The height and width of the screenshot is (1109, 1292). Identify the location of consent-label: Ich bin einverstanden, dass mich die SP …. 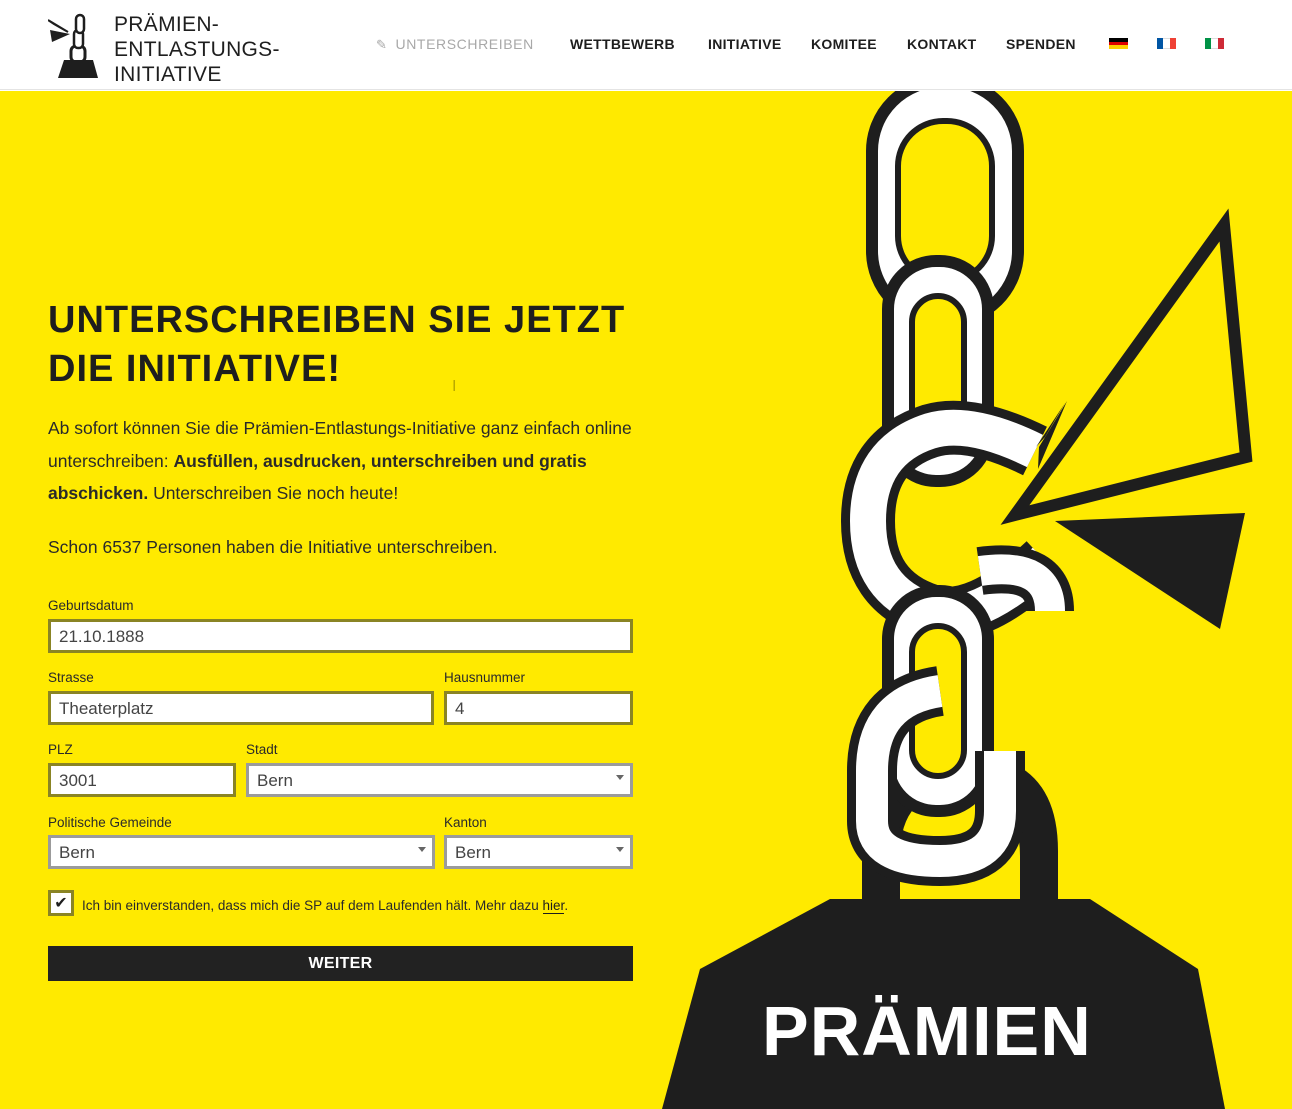
(312, 905).